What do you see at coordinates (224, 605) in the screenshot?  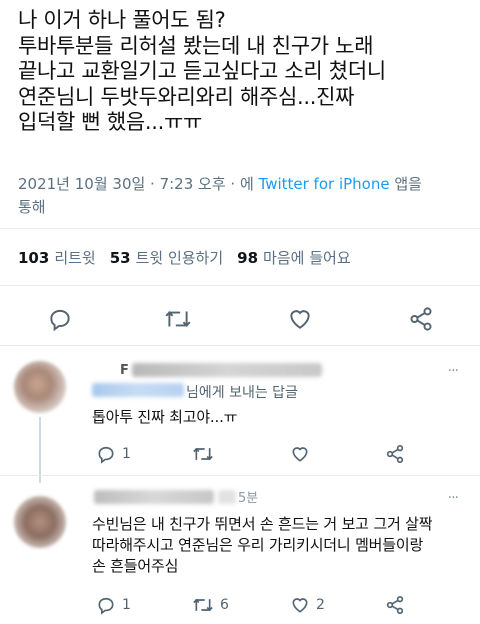 I see `retweet-count: 6` at bounding box center [224, 605].